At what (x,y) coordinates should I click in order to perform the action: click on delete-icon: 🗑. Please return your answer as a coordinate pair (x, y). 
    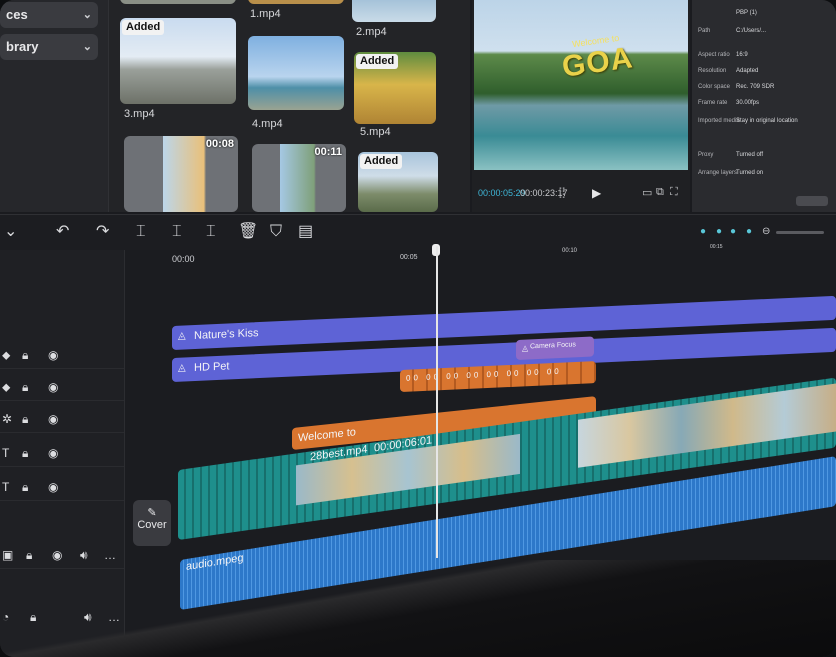
    Looking at the image, I should click on (248, 232).